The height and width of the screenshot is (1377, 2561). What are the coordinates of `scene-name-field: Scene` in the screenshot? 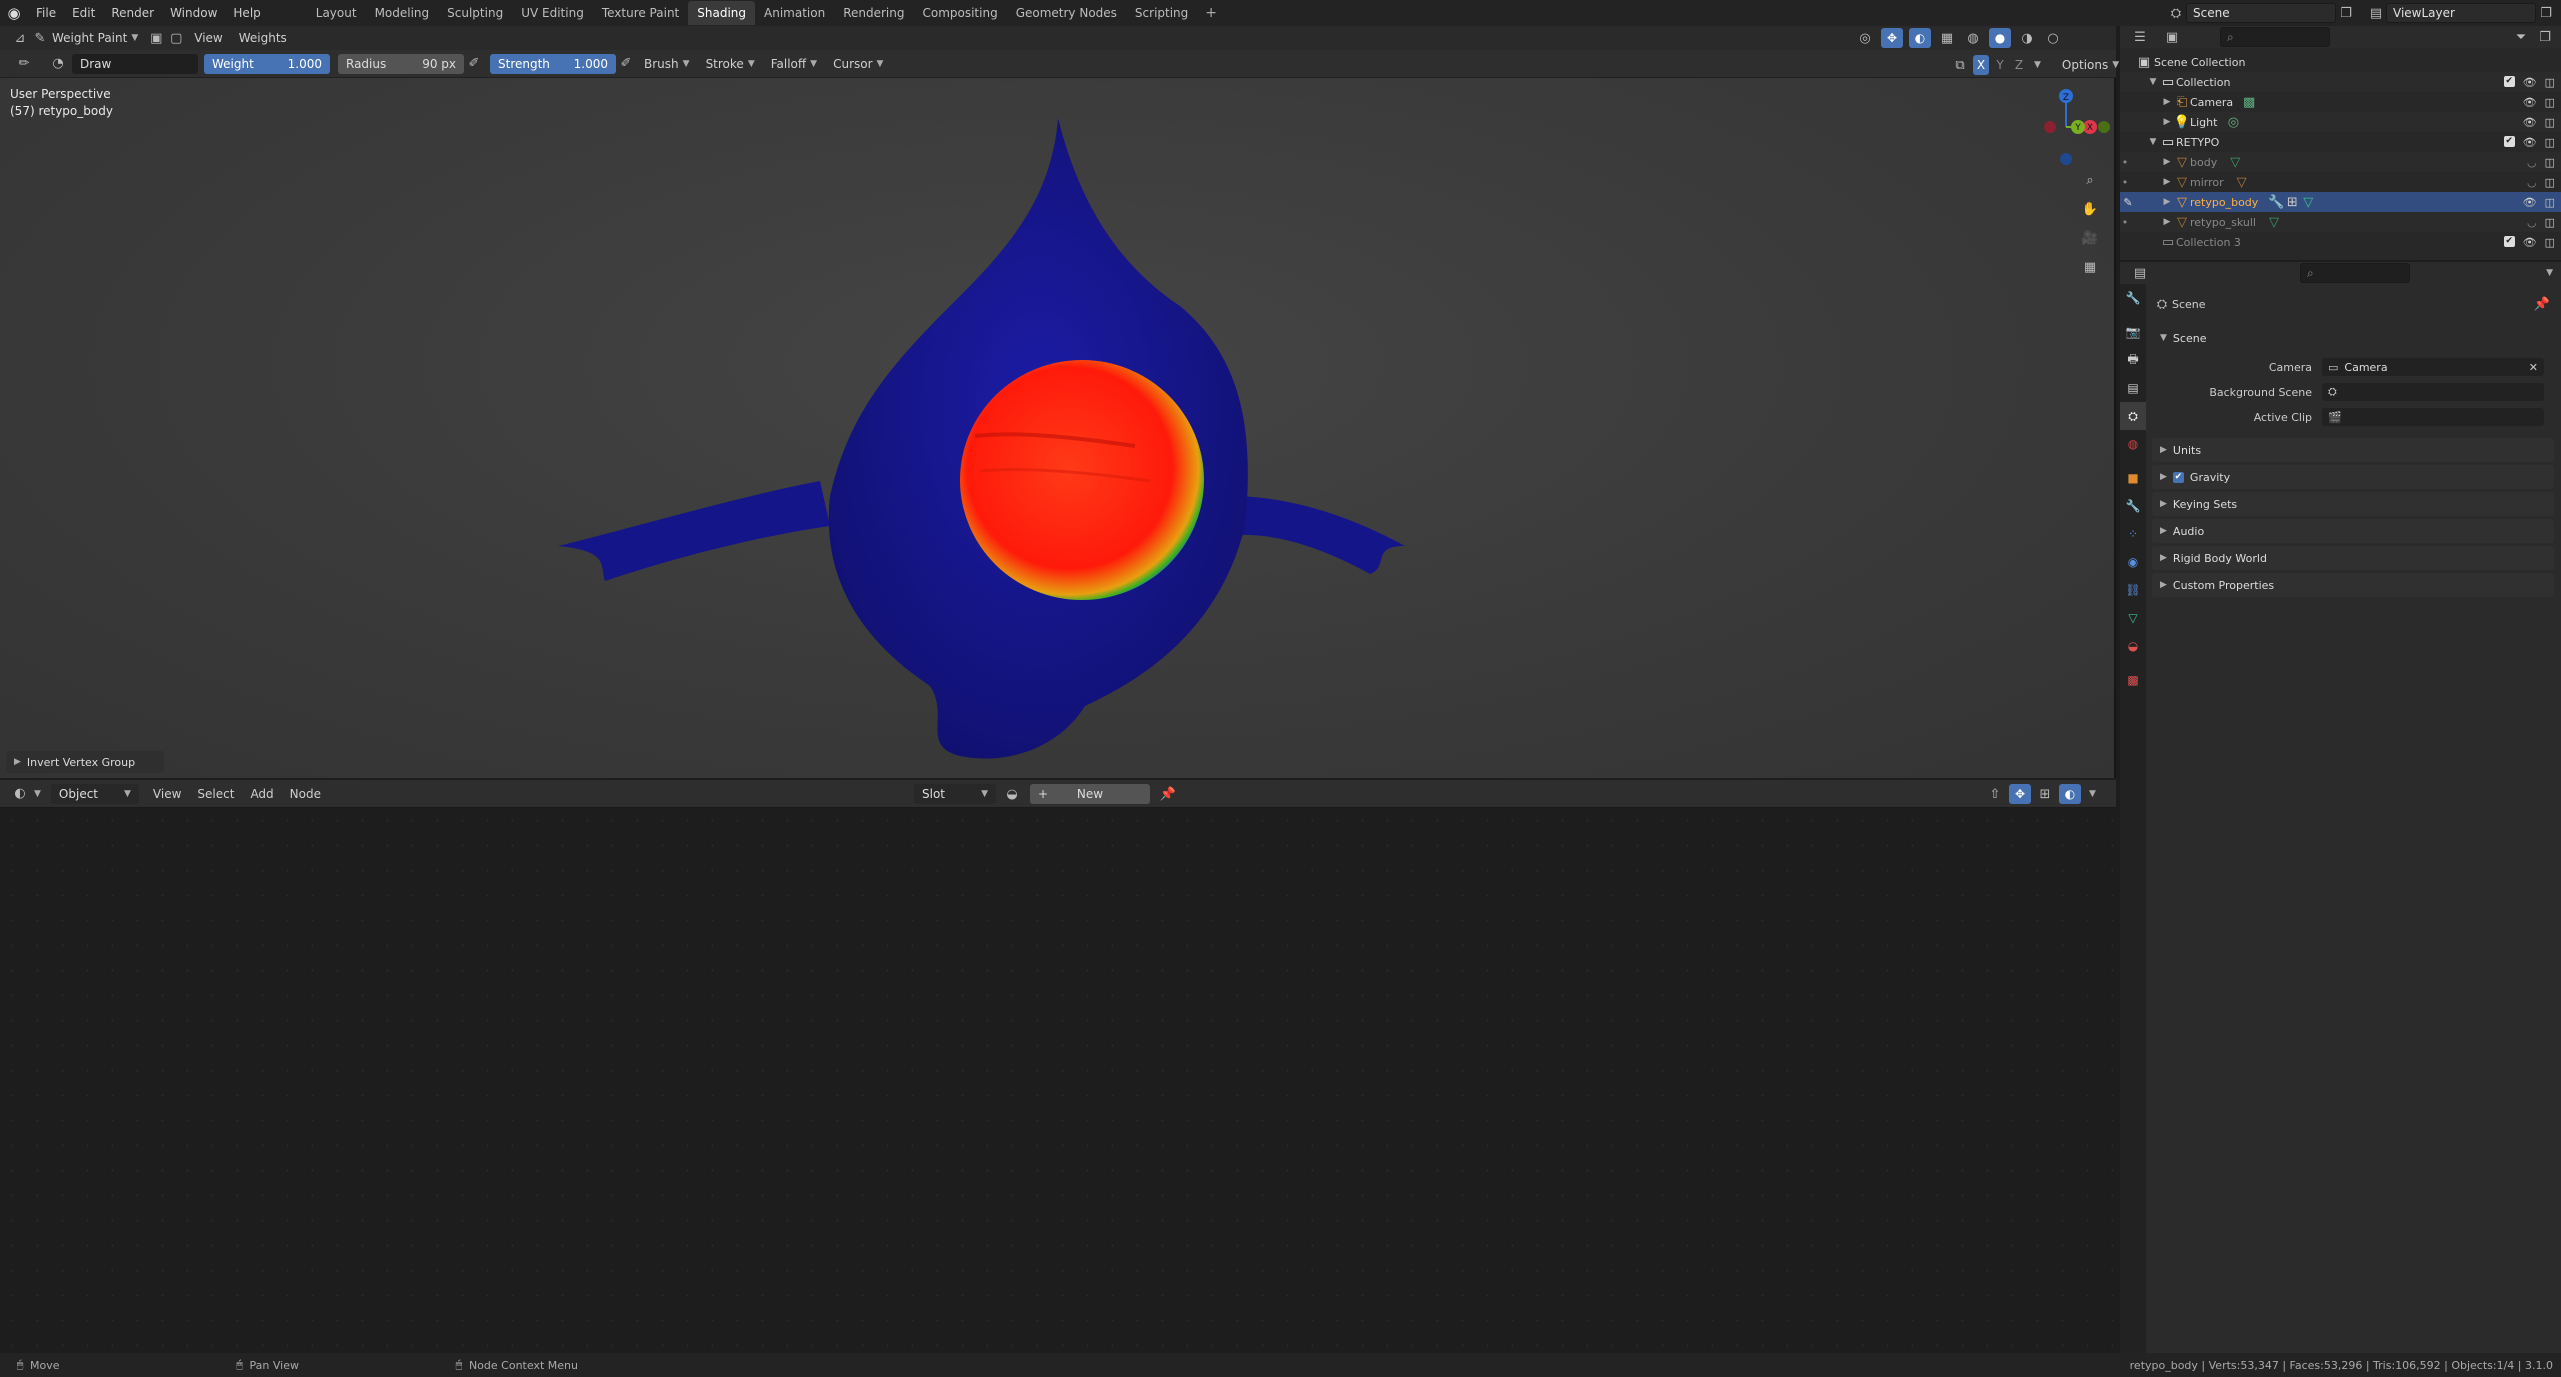 It's located at (2261, 13).